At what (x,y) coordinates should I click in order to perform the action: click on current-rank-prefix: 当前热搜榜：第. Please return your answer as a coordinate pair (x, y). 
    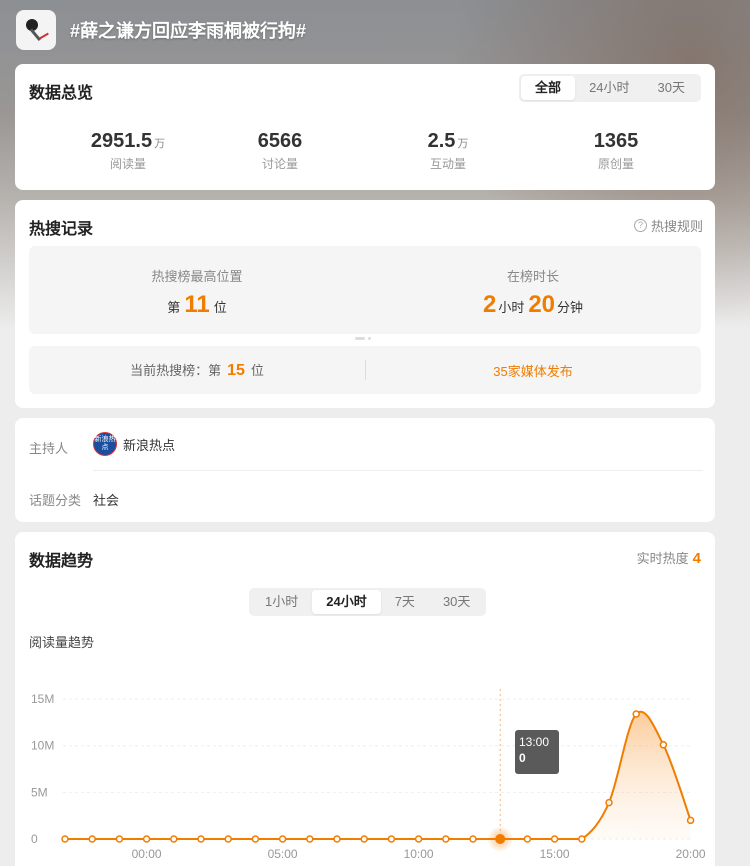
    Looking at the image, I should click on (176, 370).